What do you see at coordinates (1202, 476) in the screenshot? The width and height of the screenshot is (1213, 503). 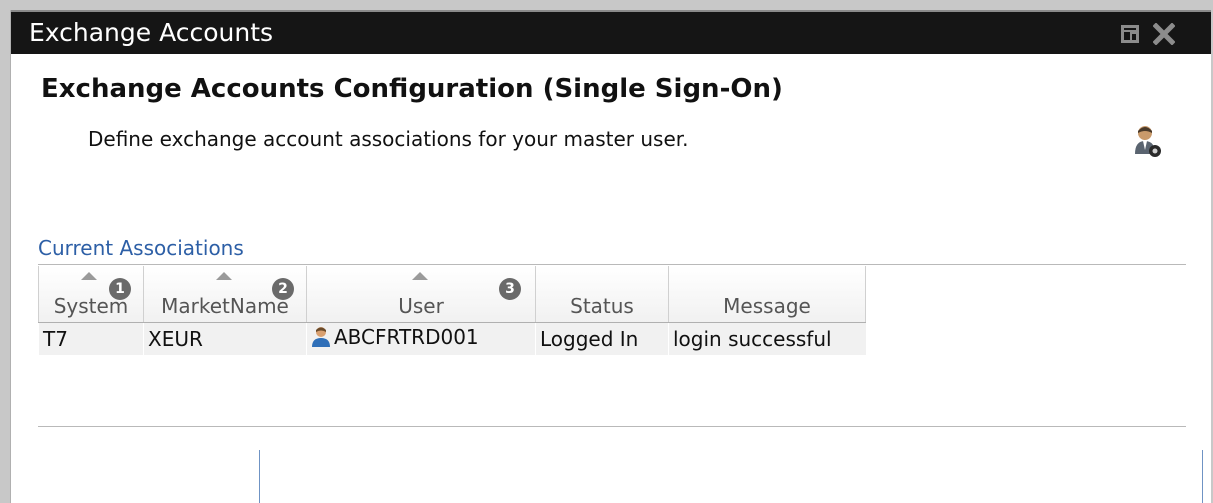 I see `panel-edge` at bounding box center [1202, 476].